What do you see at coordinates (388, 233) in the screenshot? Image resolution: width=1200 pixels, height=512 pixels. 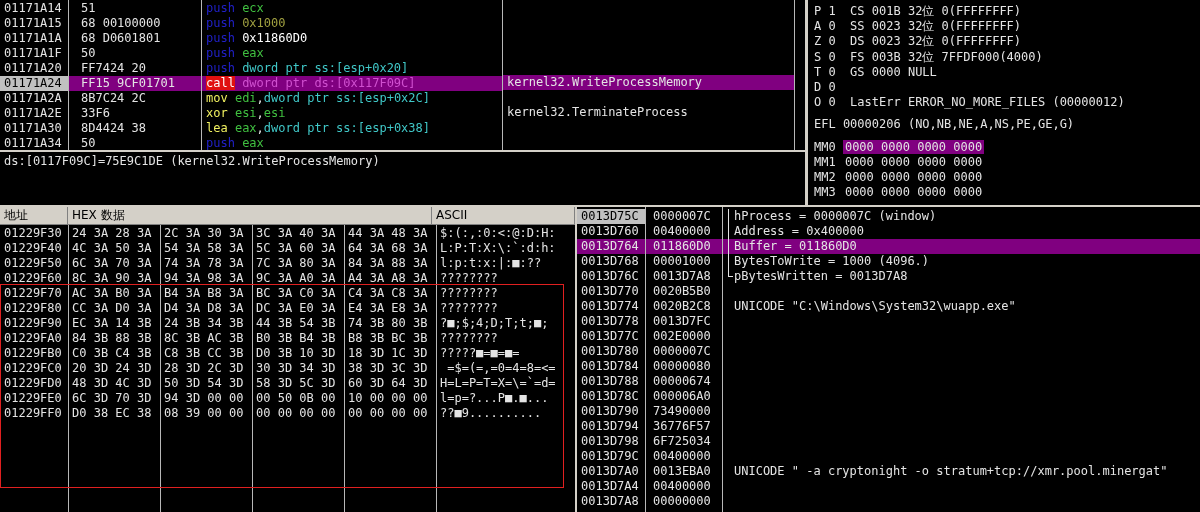 I see `hex-cell-text: 44 3A 48 3A` at bounding box center [388, 233].